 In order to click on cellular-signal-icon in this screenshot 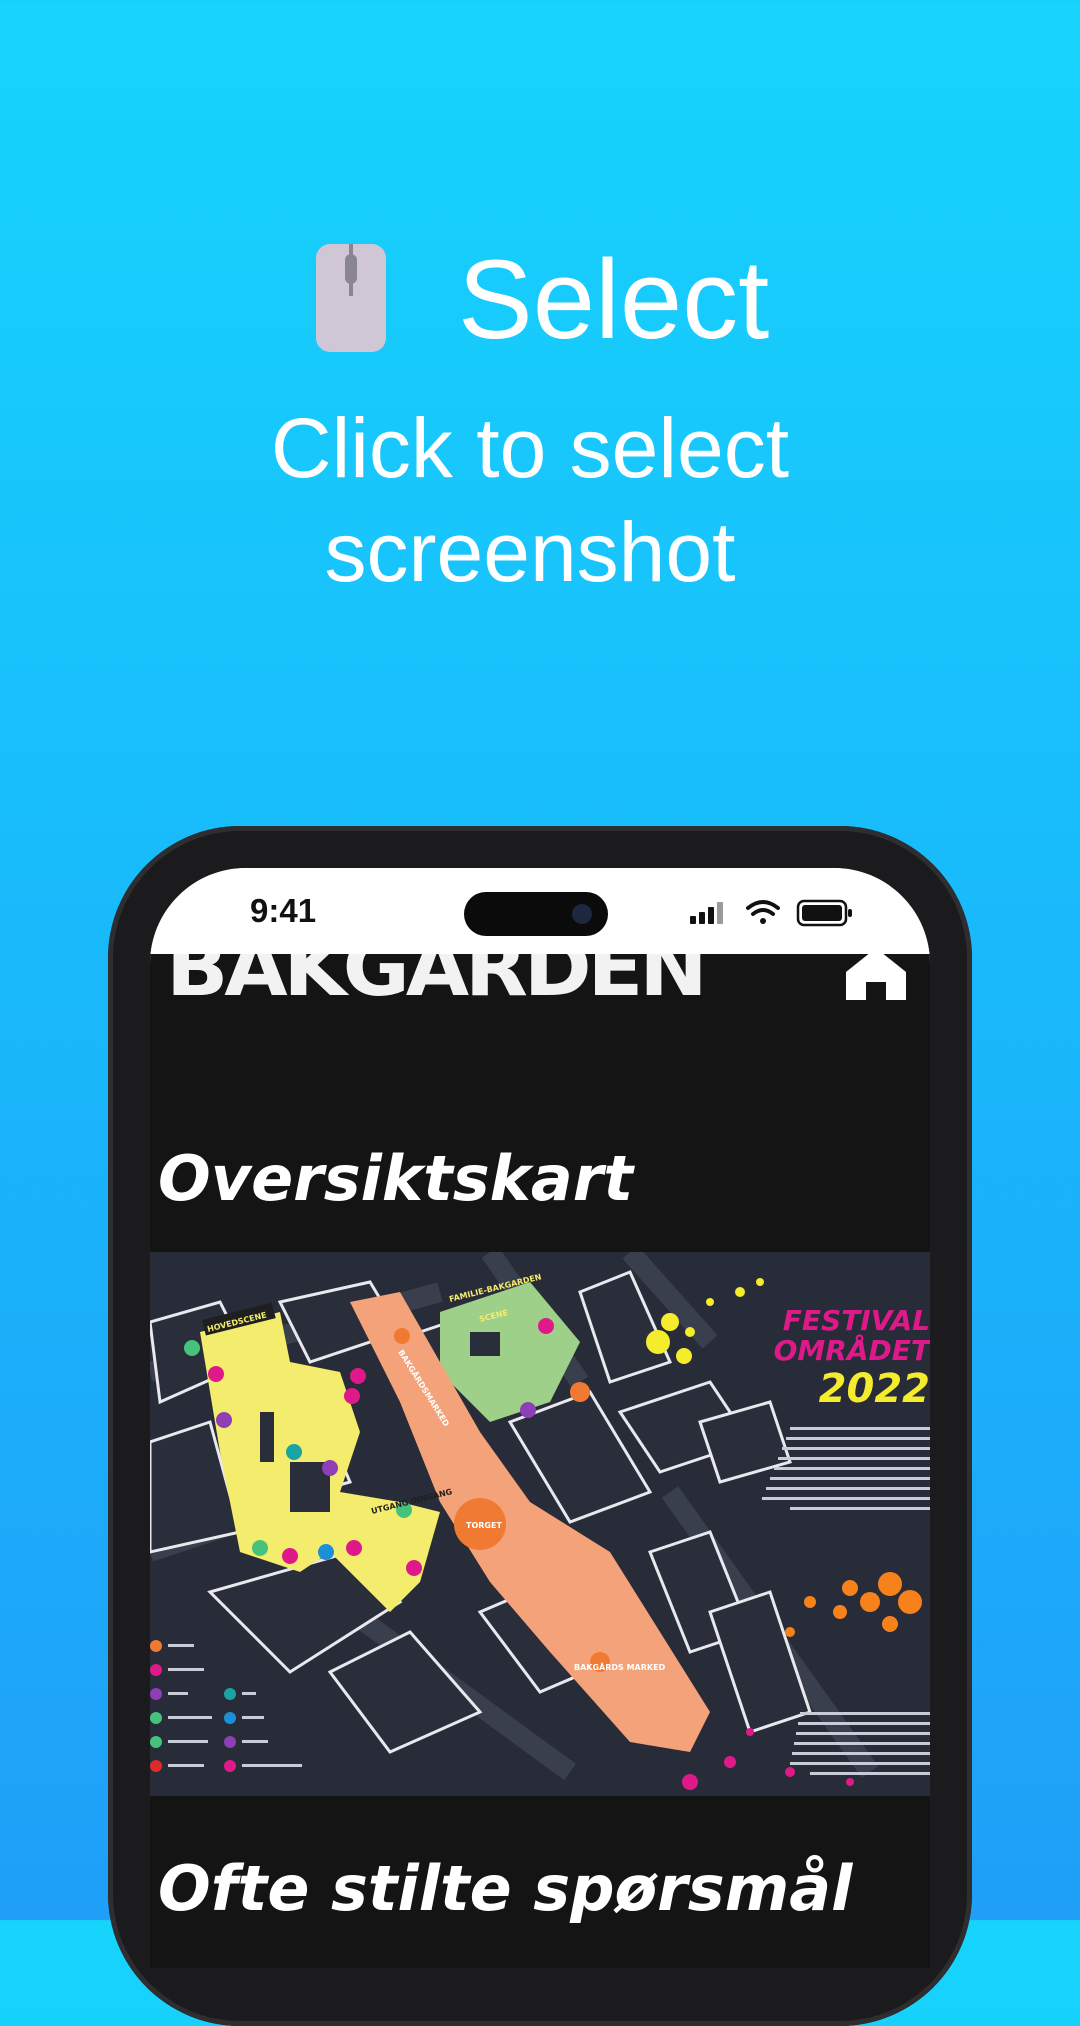, I will do `click(706, 913)`.